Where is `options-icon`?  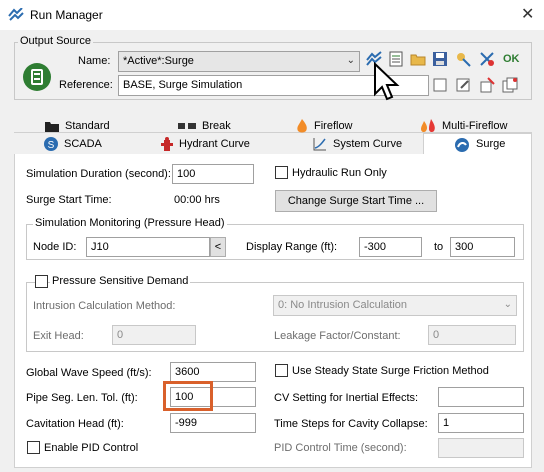 options-icon is located at coordinates (463, 59).